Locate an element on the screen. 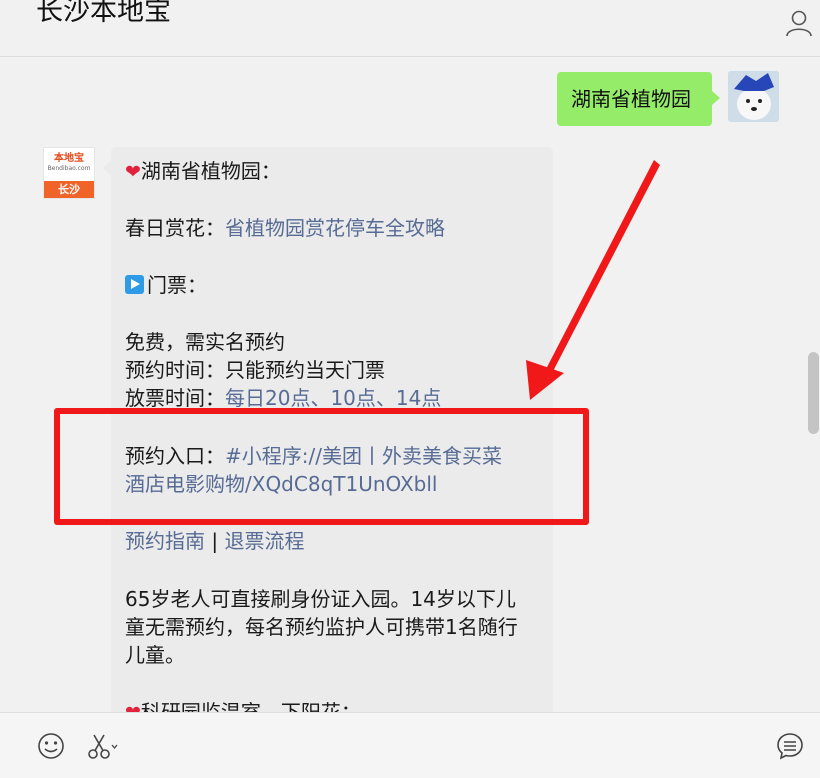  my-avatar is located at coordinates (753, 96).